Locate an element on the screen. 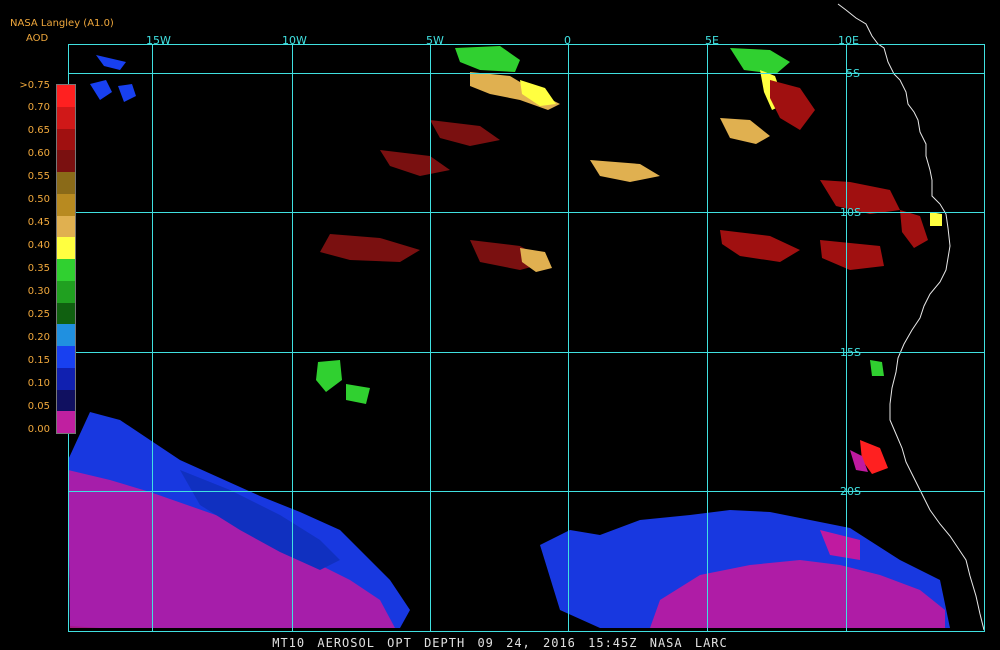  source-title: NASA Langley (A1.0) is located at coordinates (62, 23).